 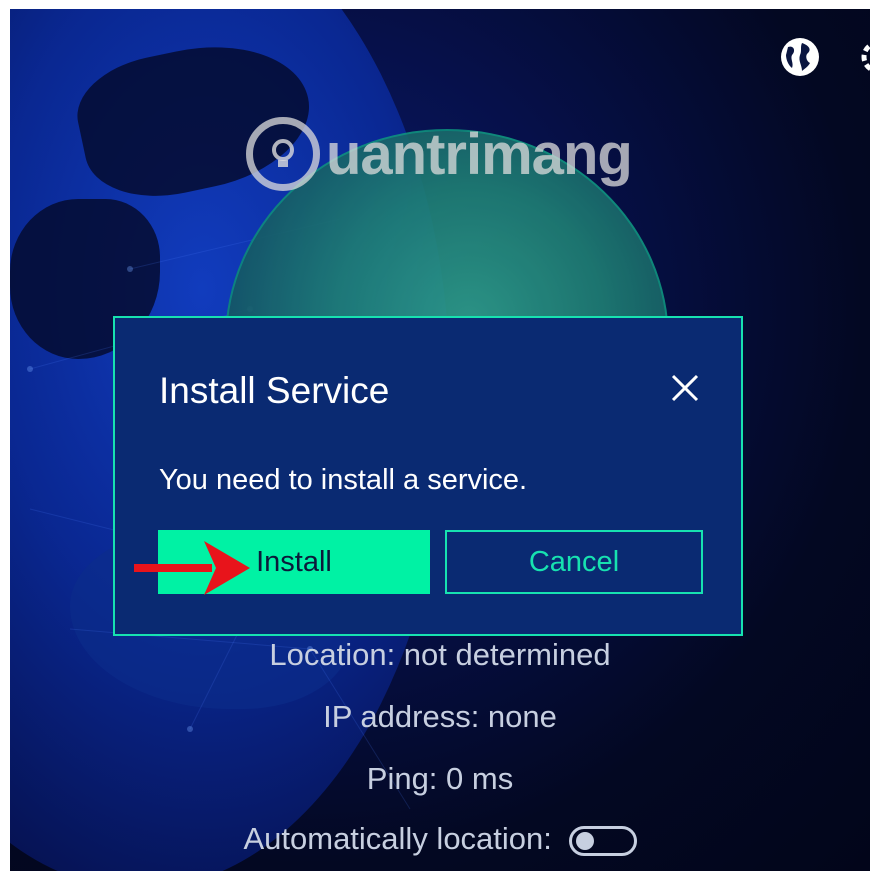 I want to click on ping-text: Ping: 0 ms, so click(x=440, y=778).